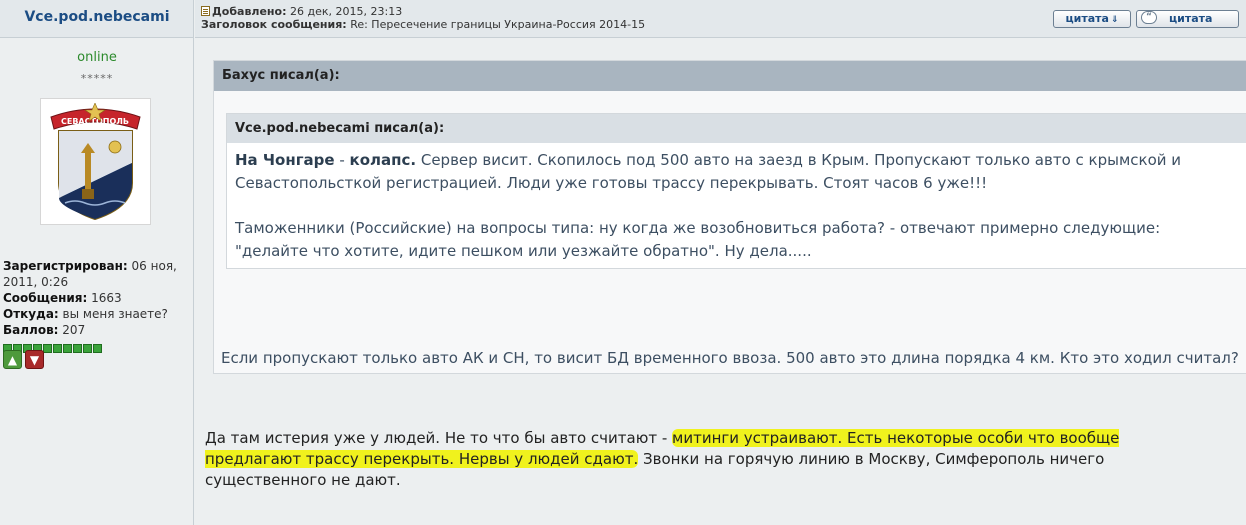  I want to click on rank-stars: *****, so click(97, 78).